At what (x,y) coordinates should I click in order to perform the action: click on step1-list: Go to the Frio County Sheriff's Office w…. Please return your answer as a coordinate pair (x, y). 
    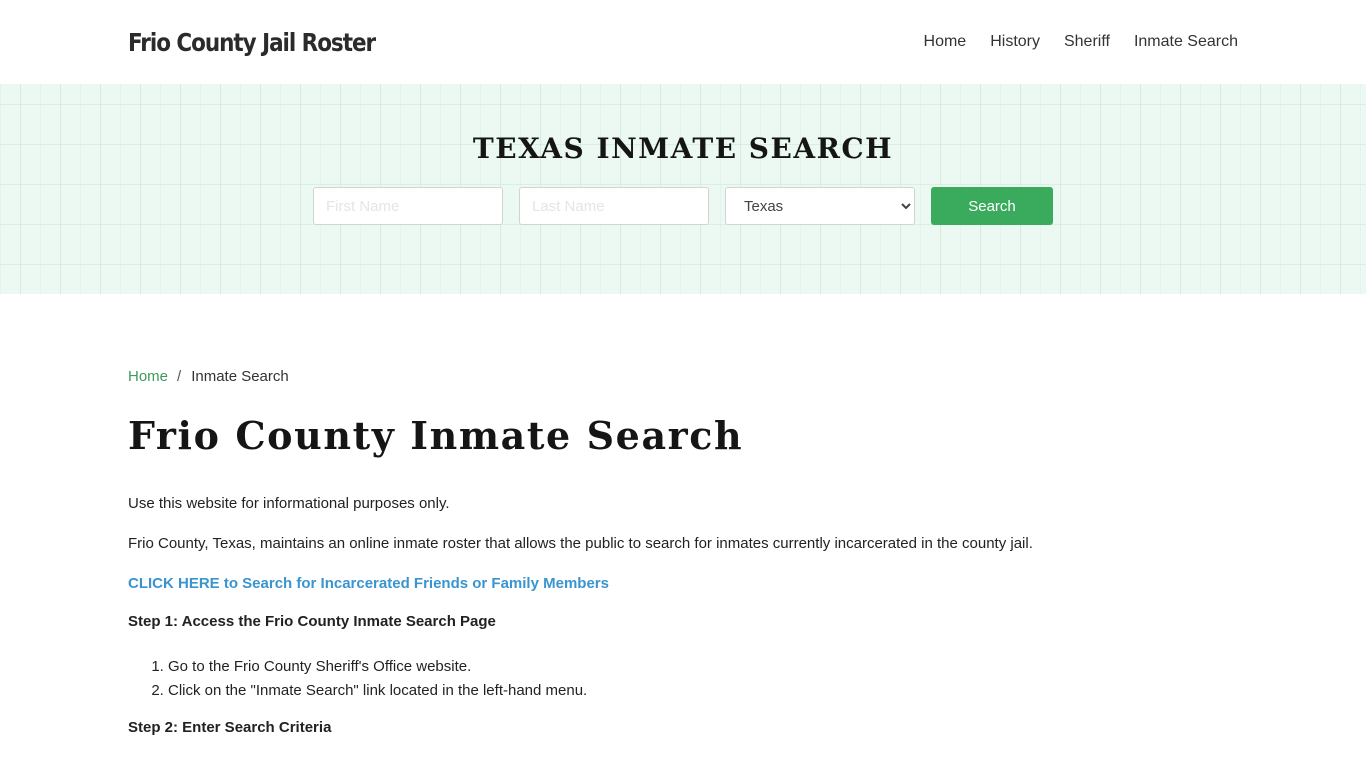
    Looking at the image, I should click on (683, 679).